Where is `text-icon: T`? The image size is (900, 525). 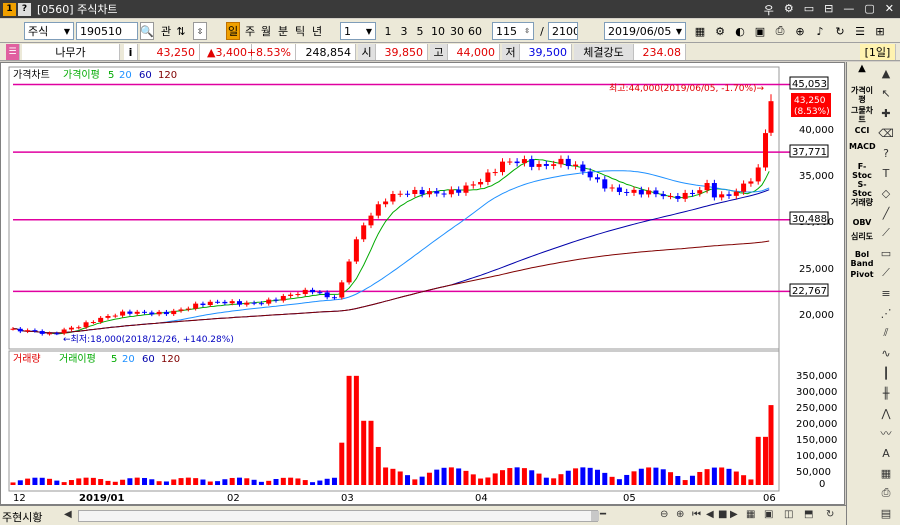 text-icon: T is located at coordinates (886, 173).